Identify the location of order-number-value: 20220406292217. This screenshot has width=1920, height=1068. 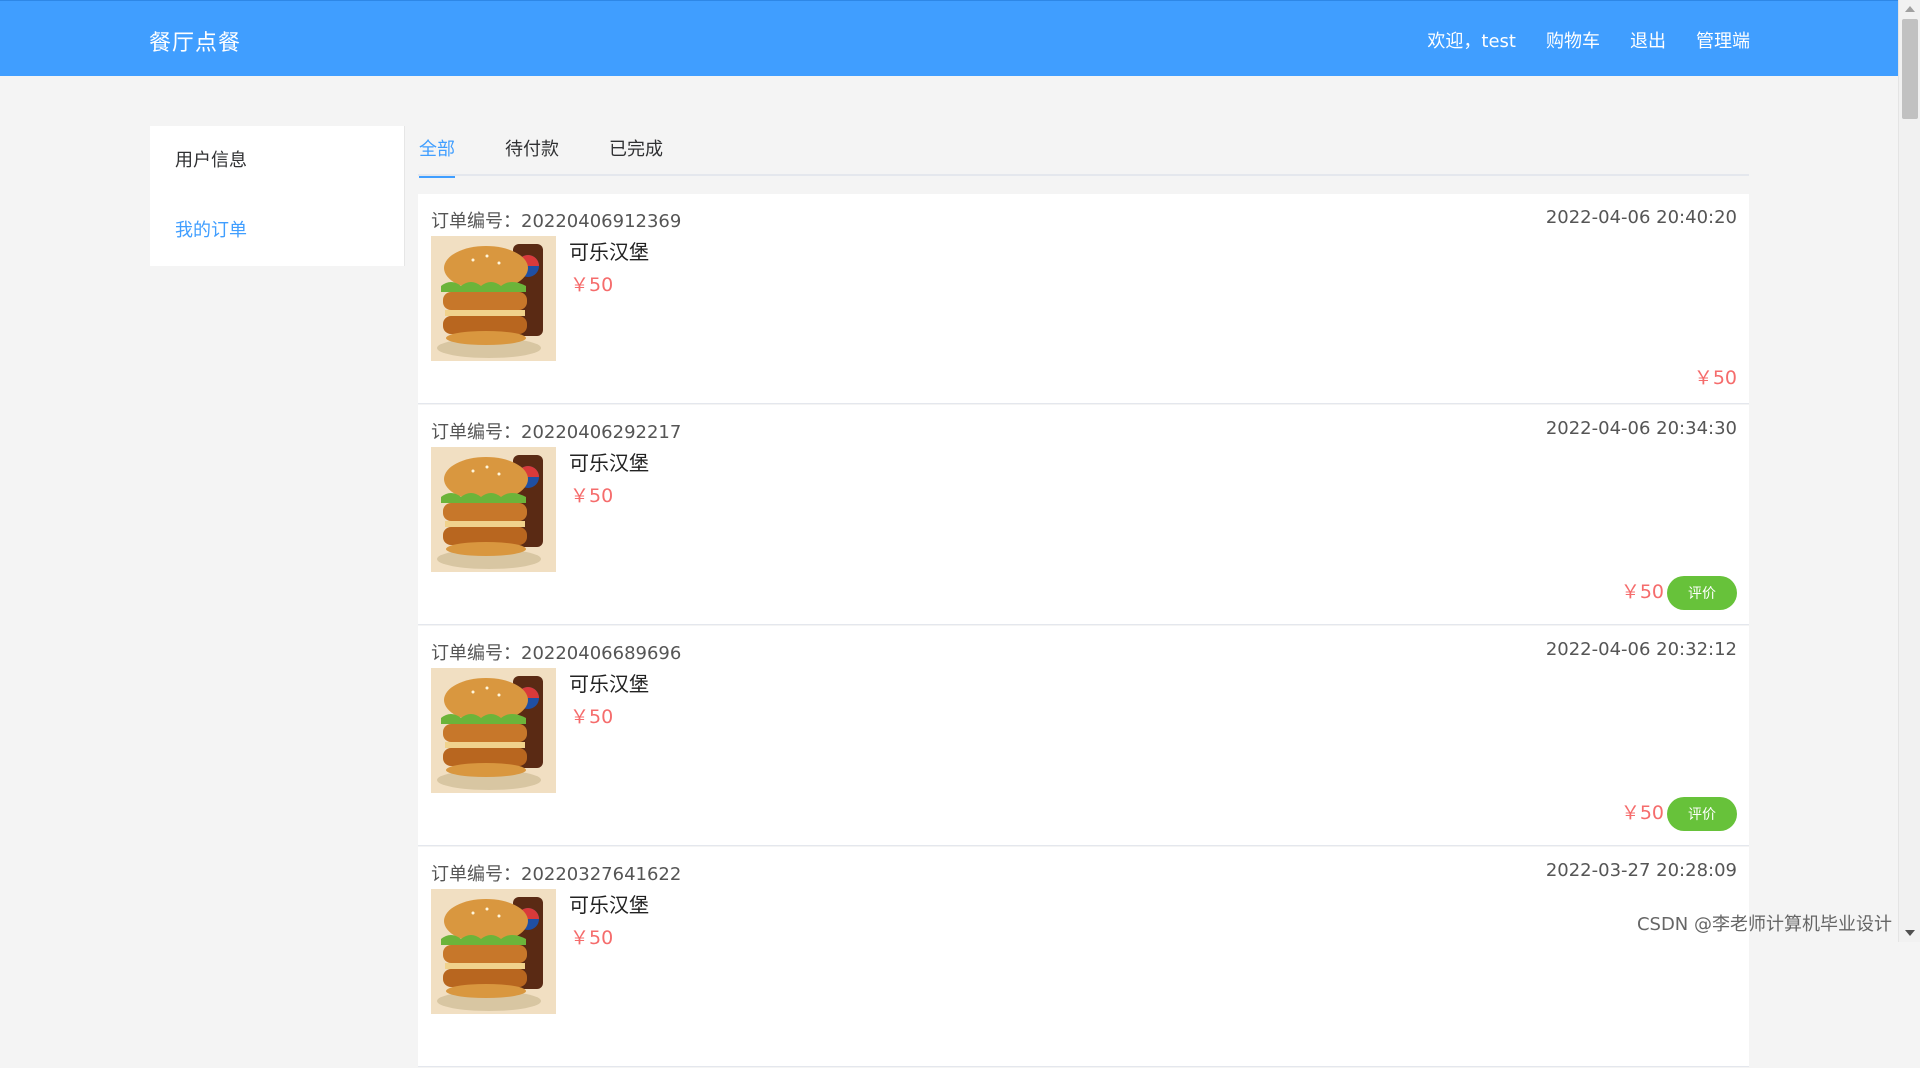
(601, 432).